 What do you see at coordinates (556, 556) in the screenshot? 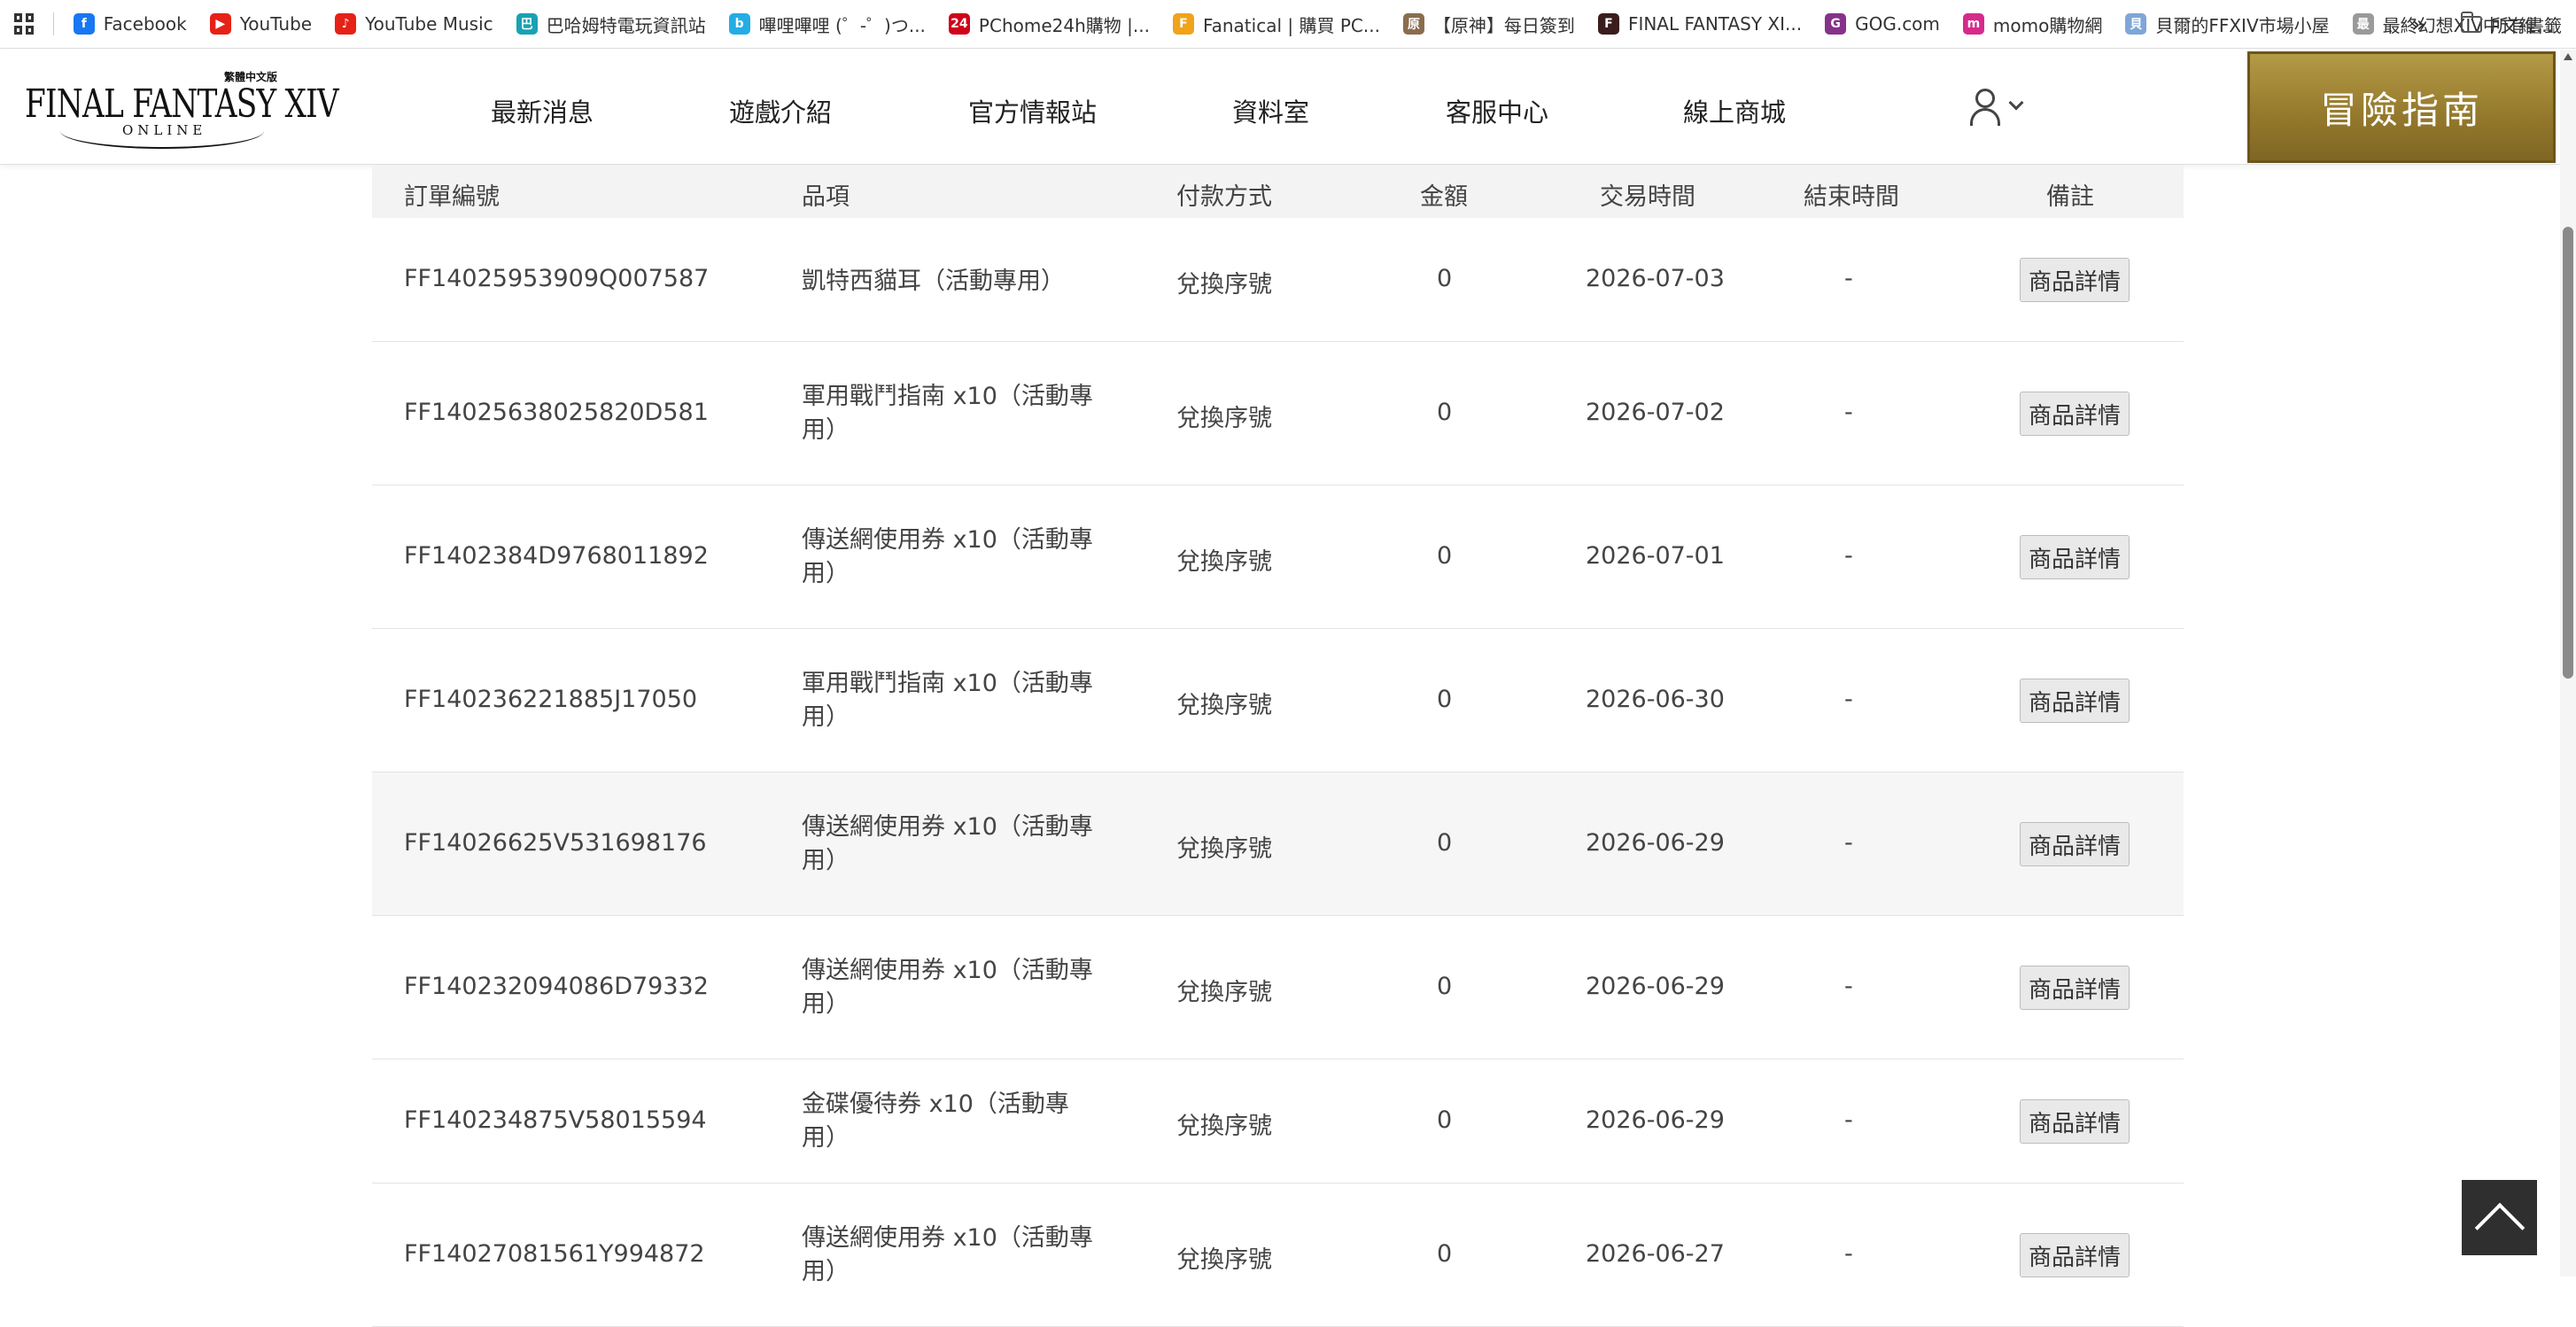
I see `cell-order-id: FF1402384D9768011892` at bounding box center [556, 556].